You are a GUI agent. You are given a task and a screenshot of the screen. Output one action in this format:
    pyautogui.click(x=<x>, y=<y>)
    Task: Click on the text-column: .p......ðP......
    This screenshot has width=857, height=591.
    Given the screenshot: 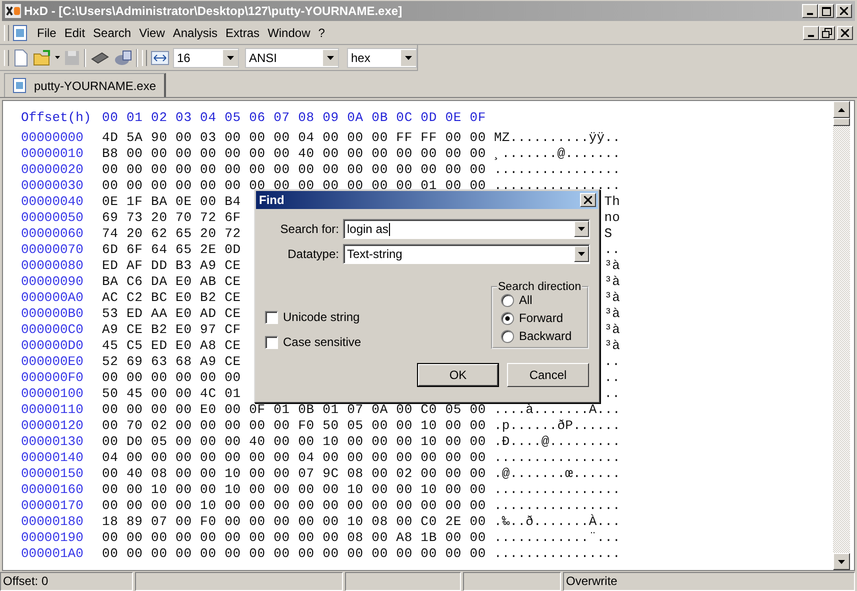 What is the action you would take?
    pyautogui.click(x=557, y=425)
    